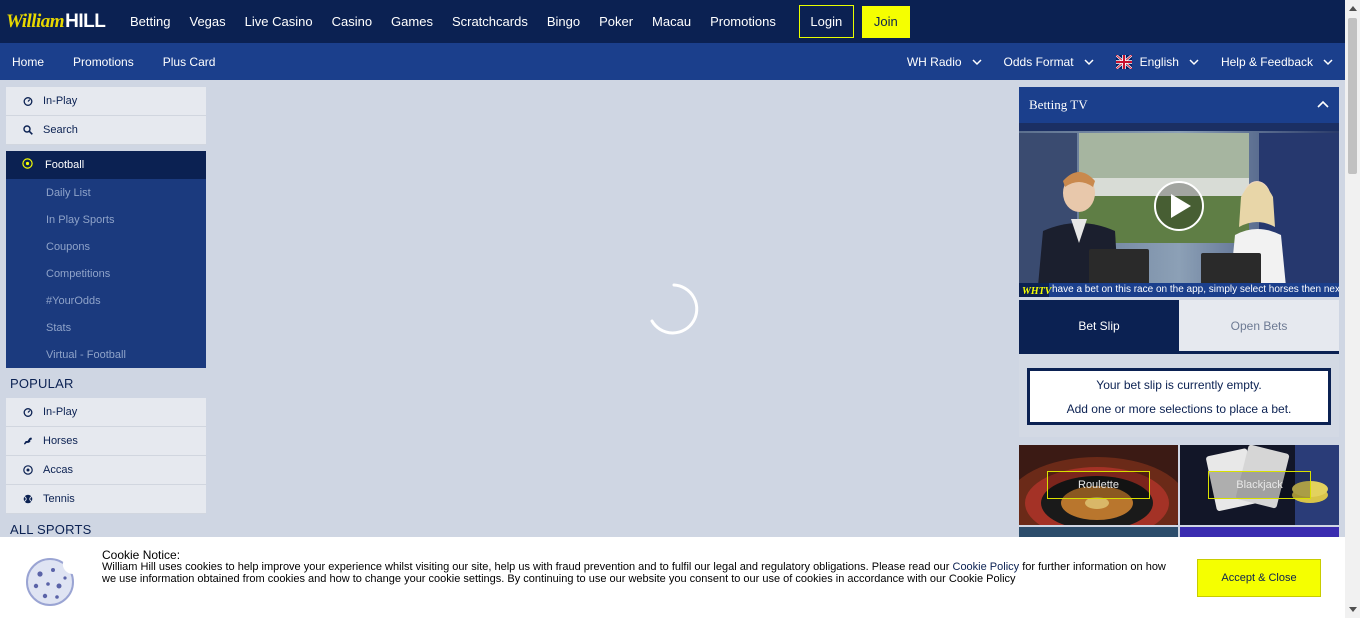 This screenshot has height=618, width=1360. What do you see at coordinates (28, 62) in the screenshot?
I see `subnav-home: Home` at bounding box center [28, 62].